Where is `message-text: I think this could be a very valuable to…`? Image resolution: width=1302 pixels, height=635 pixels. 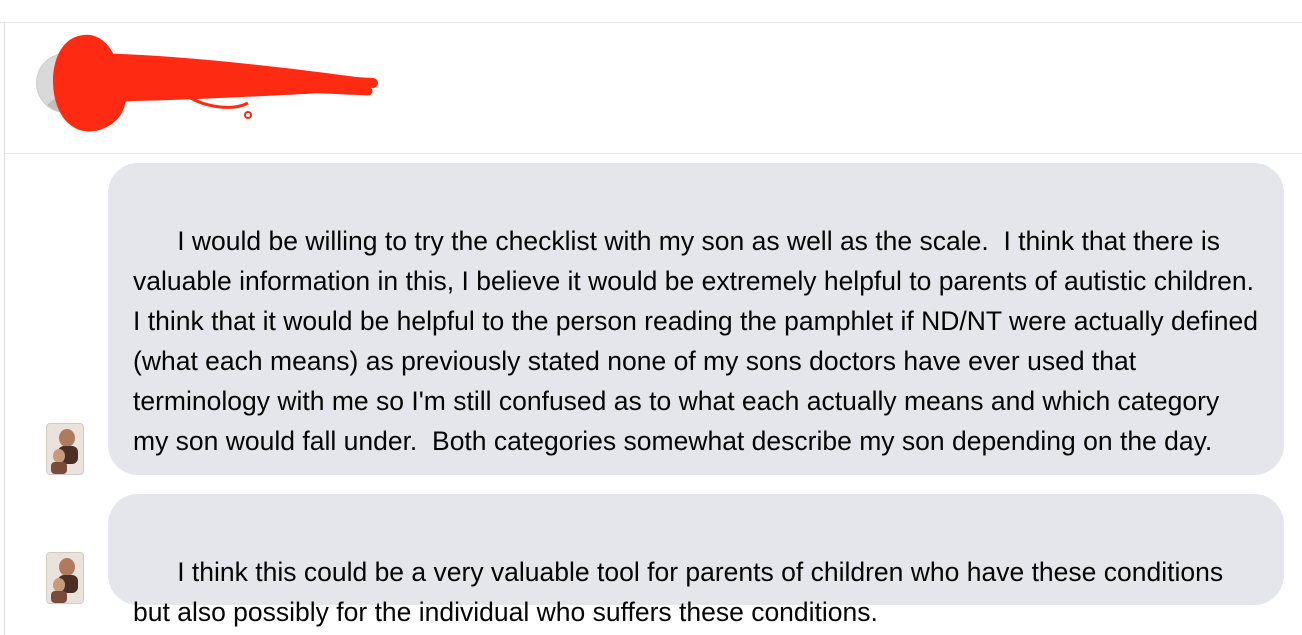 message-text: I think this could be a very valuable to… is located at coordinates (682, 592).